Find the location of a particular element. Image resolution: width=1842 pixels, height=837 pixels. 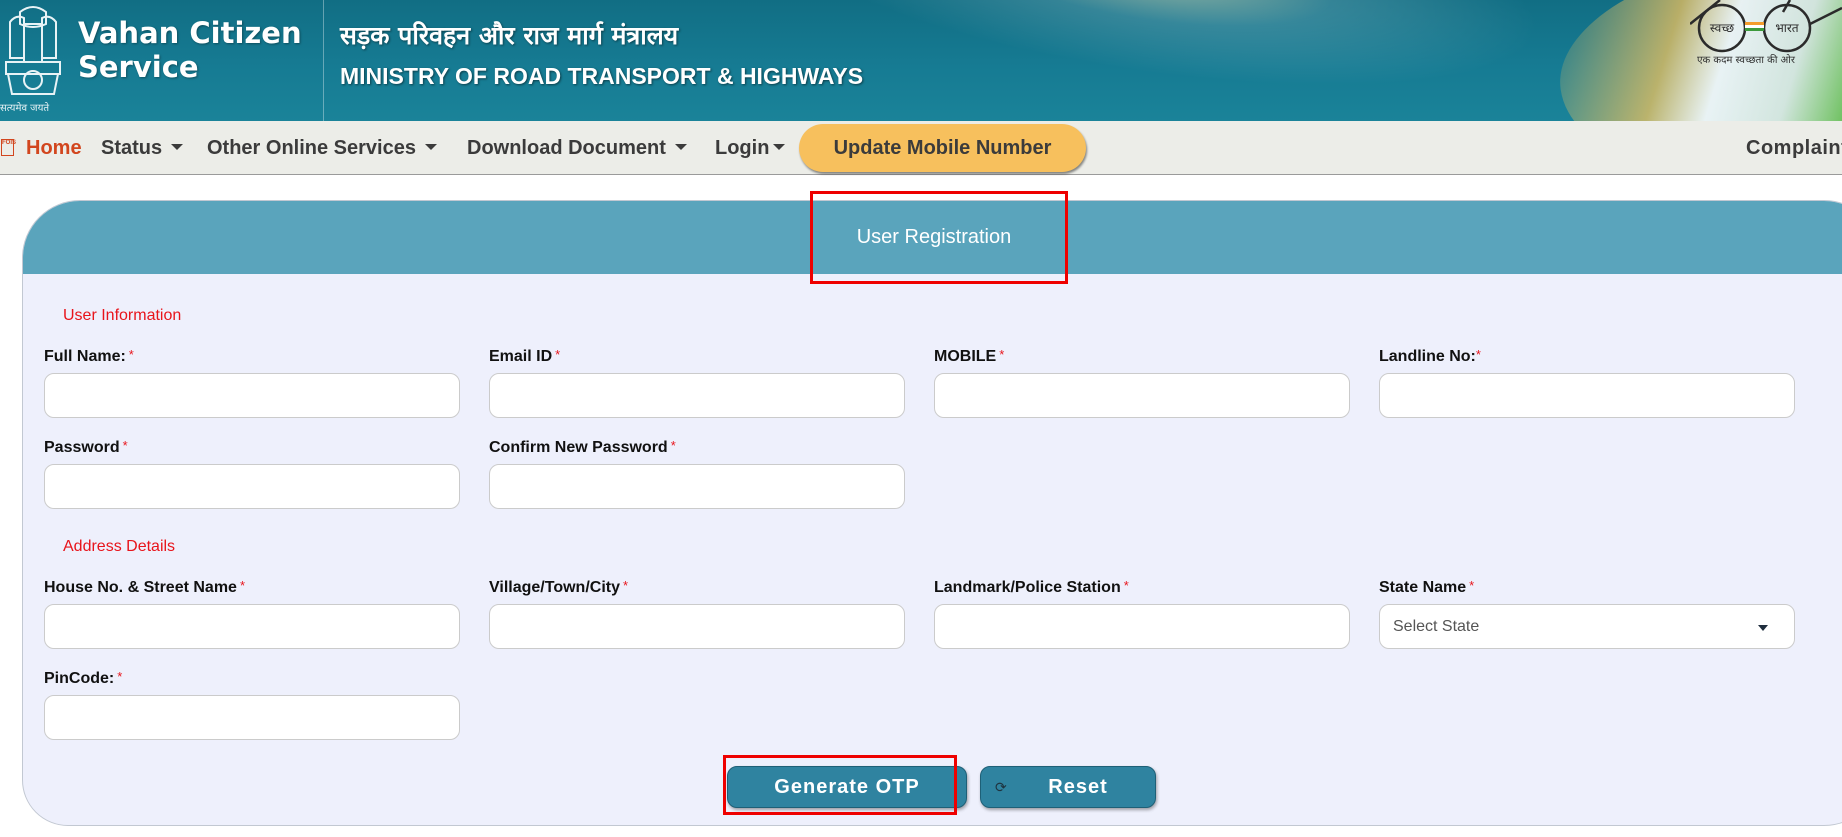

pincode-label: PinCode: * is located at coordinates (83, 678).